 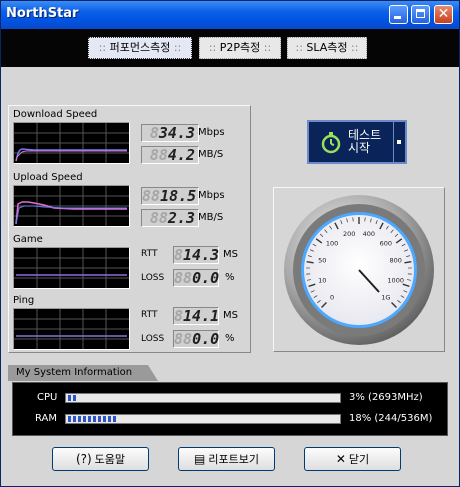 What do you see at coordinates (200, 459) in the screenshot?
I see `report-icon: ▤` at bounding box center [200, 459].